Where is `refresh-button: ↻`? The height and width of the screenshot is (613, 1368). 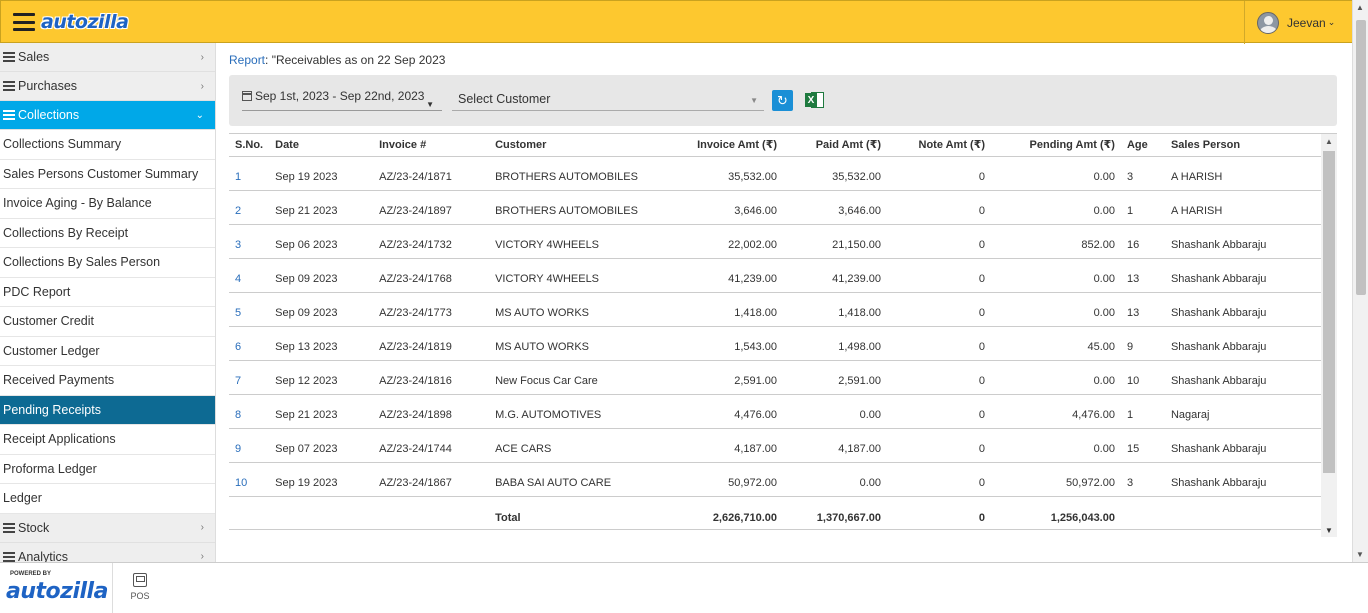 refresh-button: ↻ is located at coordinates (782, 100).